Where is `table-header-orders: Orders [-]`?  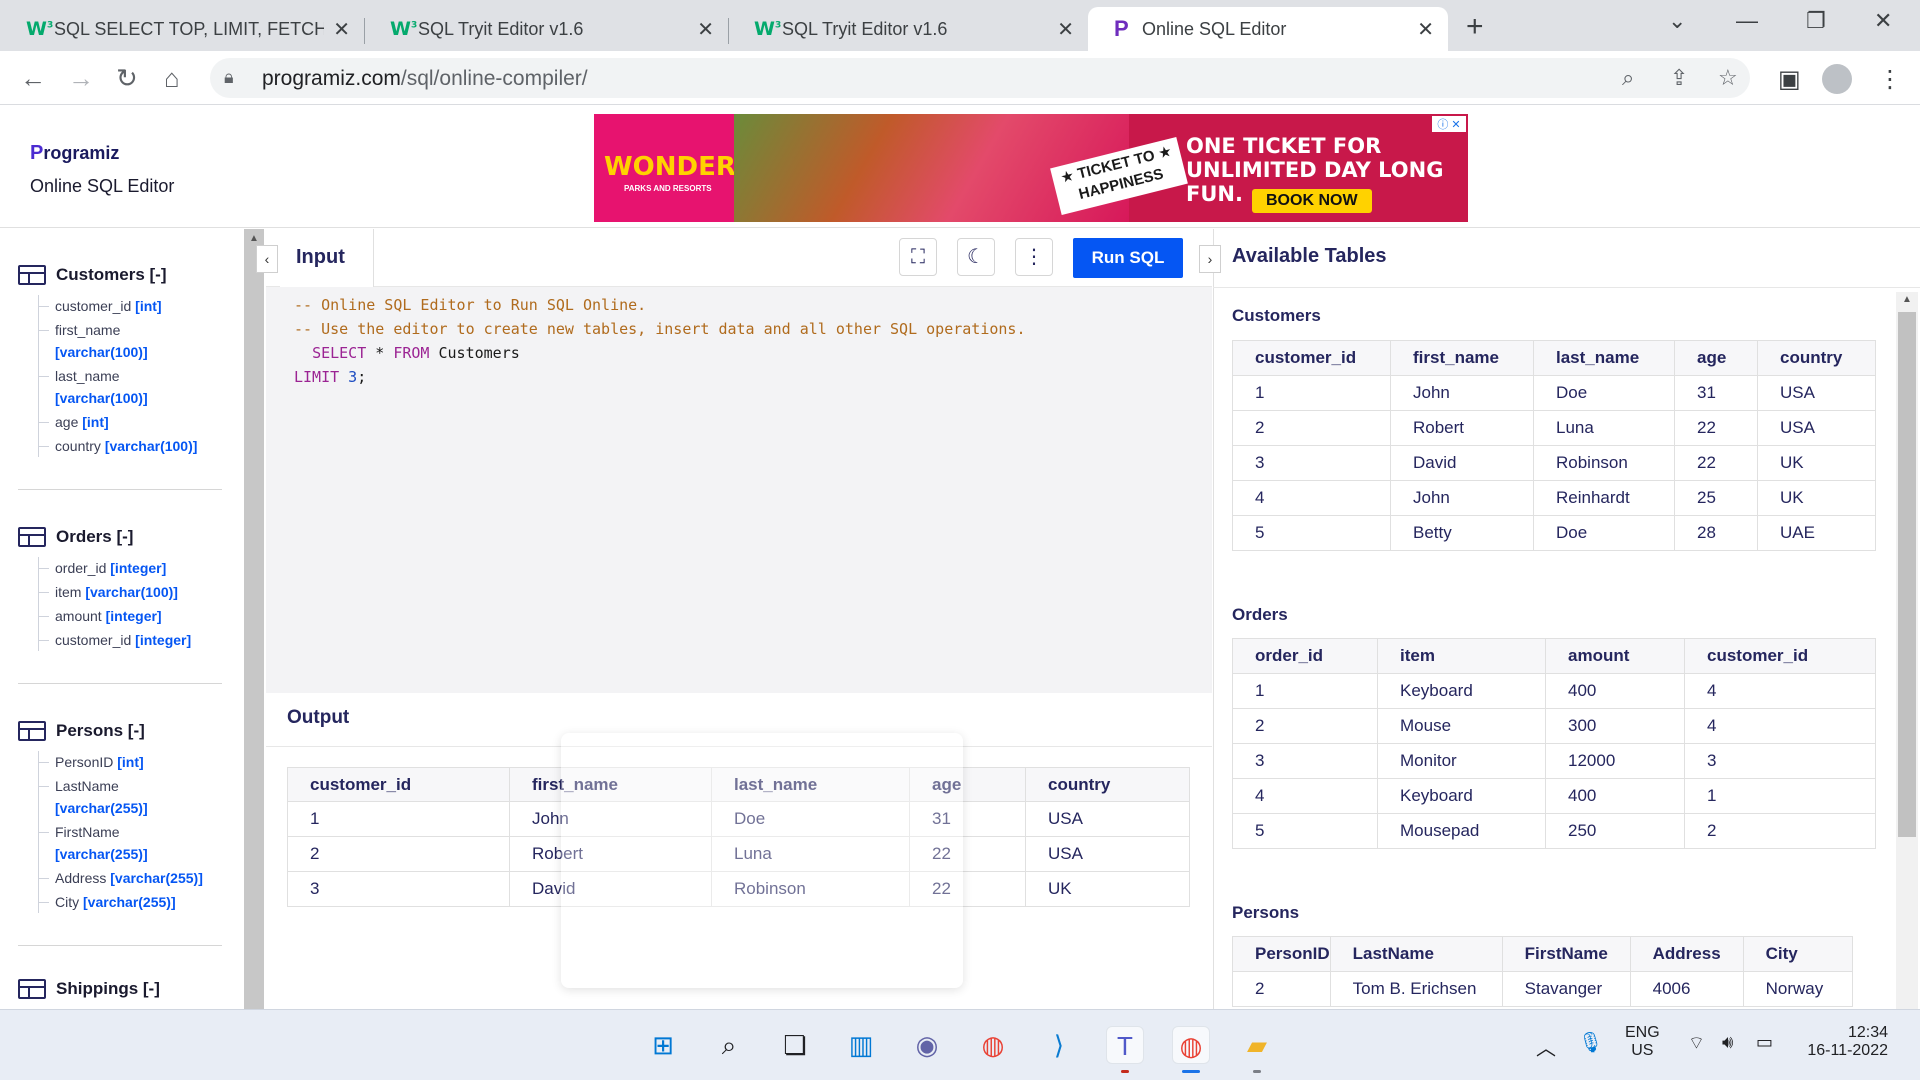 table-header-orders: Orders [-] is located at coordinates (128, 537).